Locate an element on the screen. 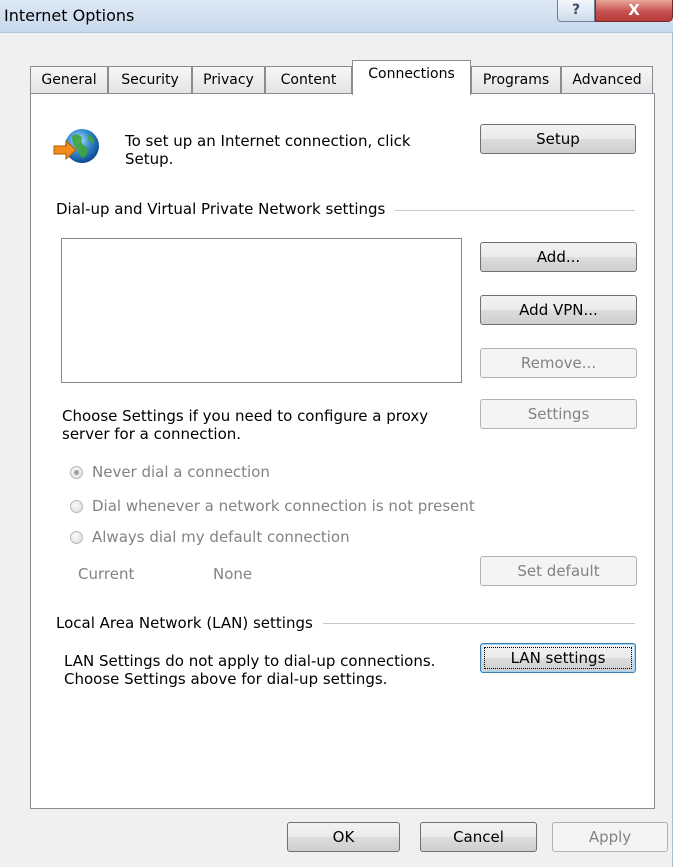 The image size is (673, 867). radio-dial-whenever is located at coordinates (76, 506).